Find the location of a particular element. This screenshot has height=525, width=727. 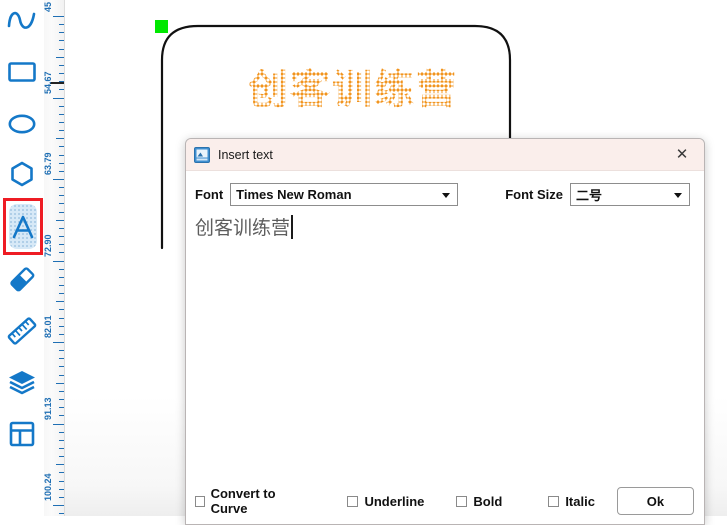

convert-to-curve-label: Convert to Curve is located at coordinates (243, 501).